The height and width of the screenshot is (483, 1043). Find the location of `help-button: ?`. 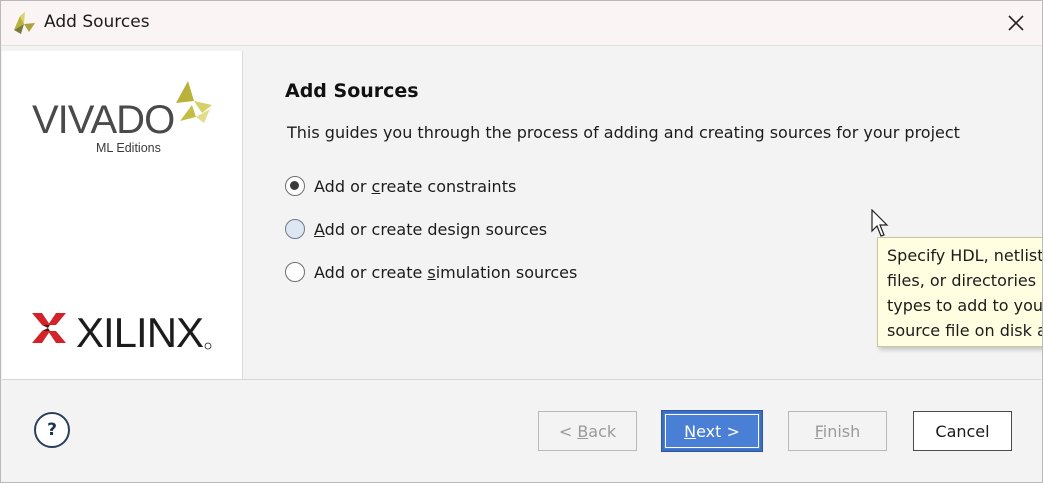

help-button: ? is located at coordinates (52, 430).